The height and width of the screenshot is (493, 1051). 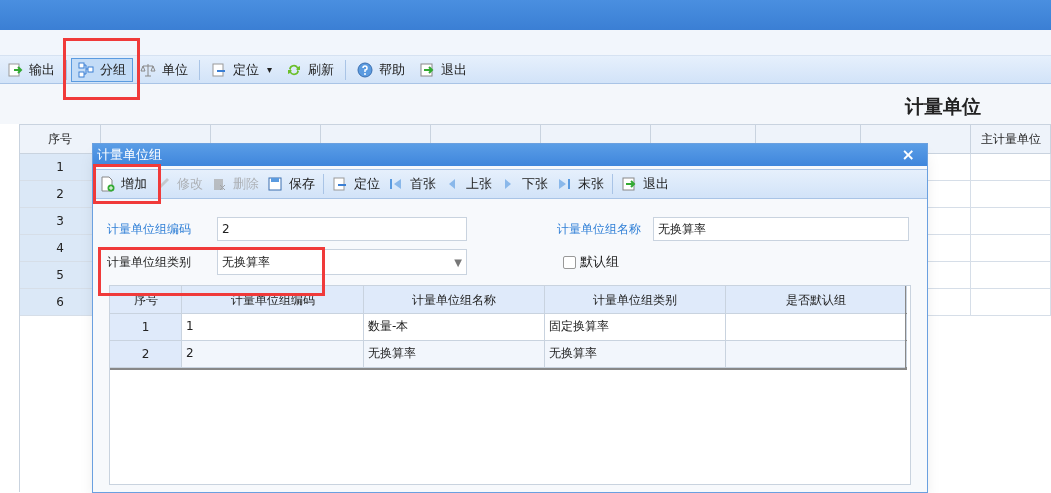 What do you see at coordinates (179, 184) in the screenshot?
I see `toolbar-button: 修改` at bounding box center [179, 184].